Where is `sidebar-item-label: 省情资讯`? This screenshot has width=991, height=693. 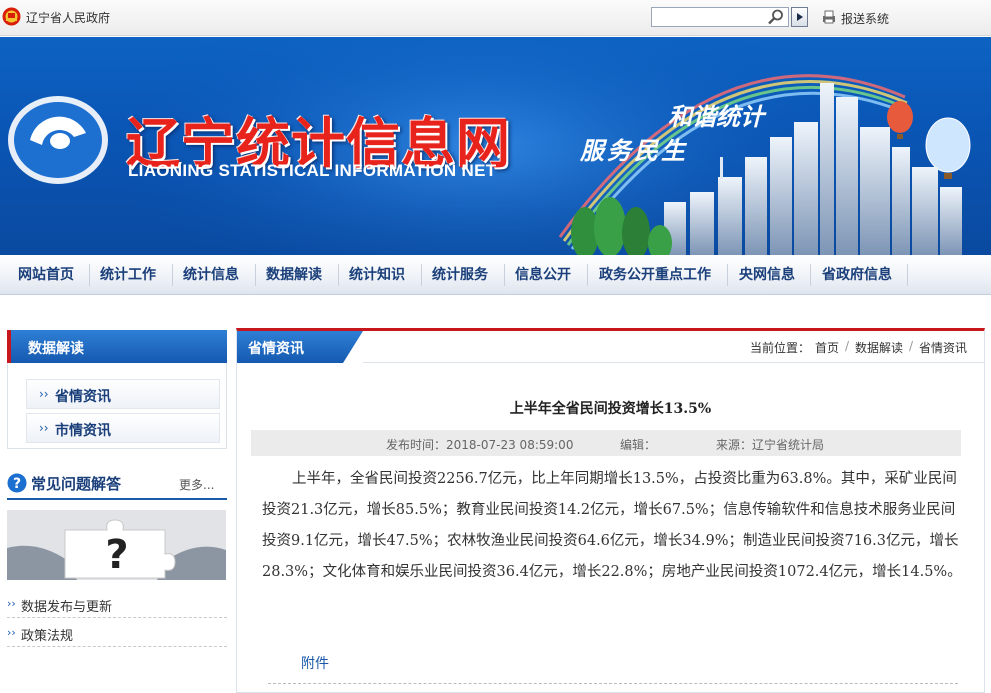 sidebar-item-label: 省情资讯 is located at coordinates (83, 397).